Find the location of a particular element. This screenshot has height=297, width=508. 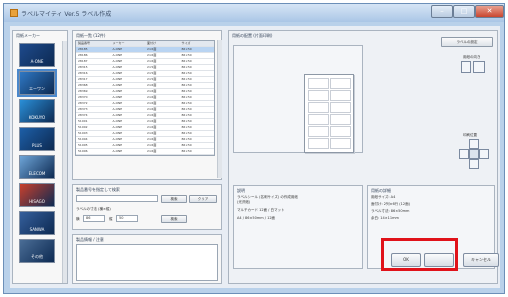

description-line: (光沢紙) is located at coordinates (244, 202).